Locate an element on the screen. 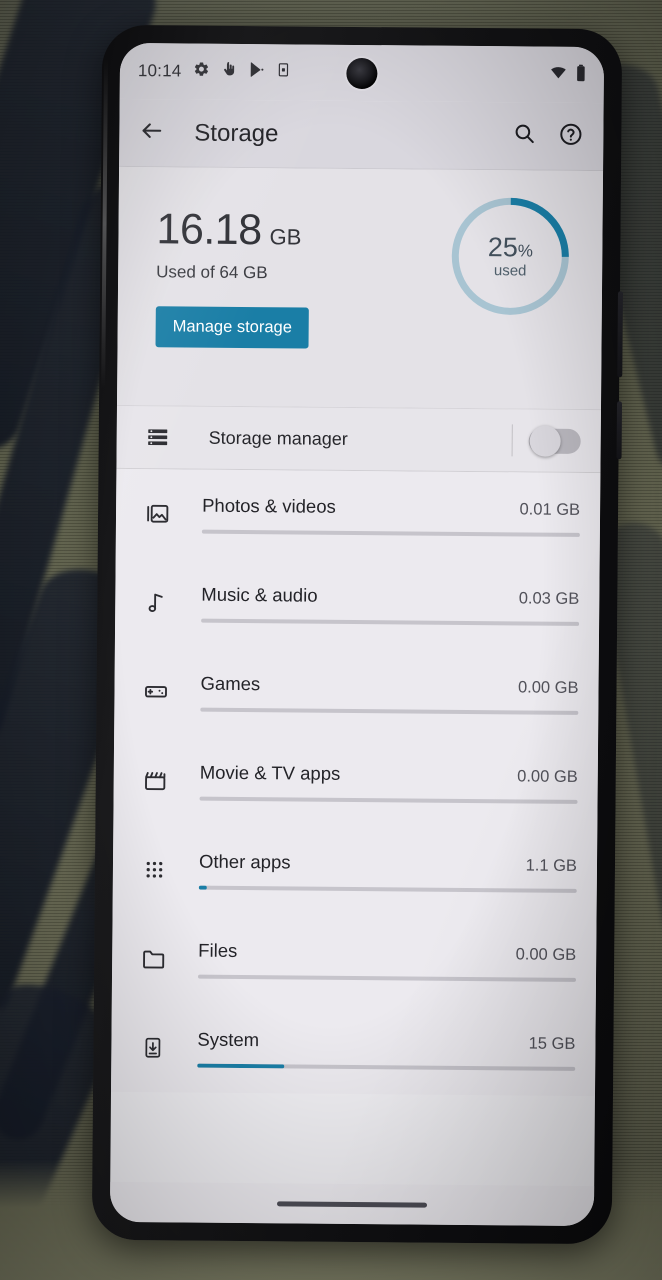 The width and height of the screenshot is (662, 1280). battery-icon is located at coordinates (581, 74).